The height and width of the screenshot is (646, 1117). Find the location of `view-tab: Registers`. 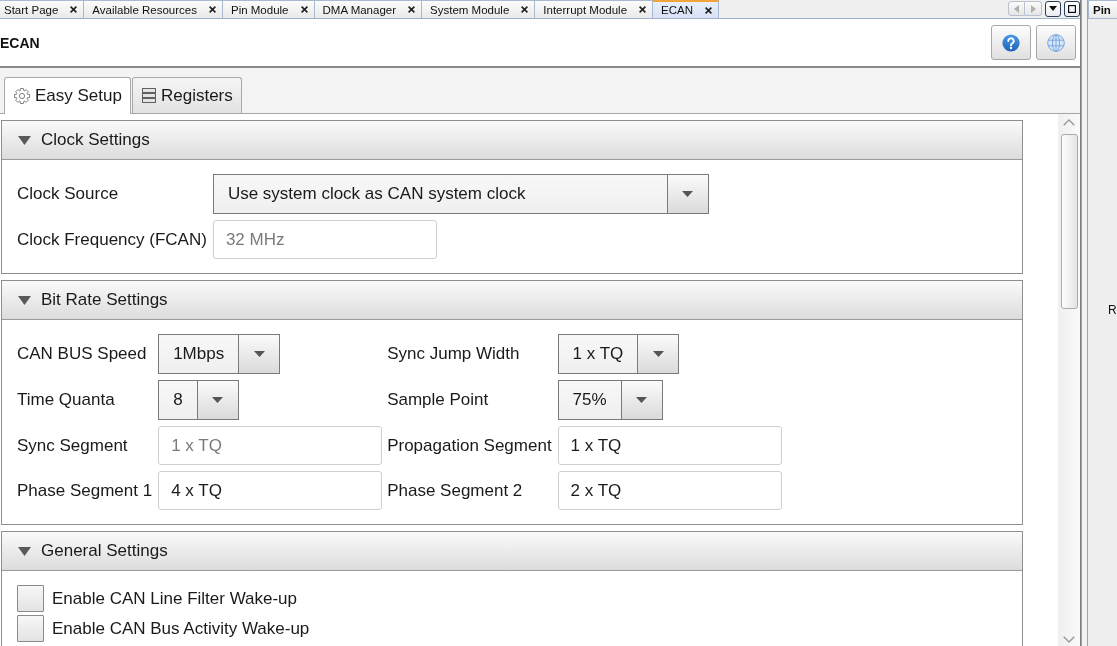

view-tab: Registers is located at coordinates (186, 95).